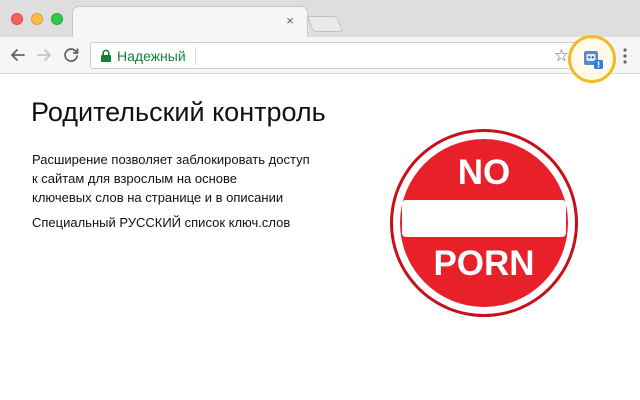 The image size is (640, 400). I want to click on back-arrow-icon, so click(18, 55).